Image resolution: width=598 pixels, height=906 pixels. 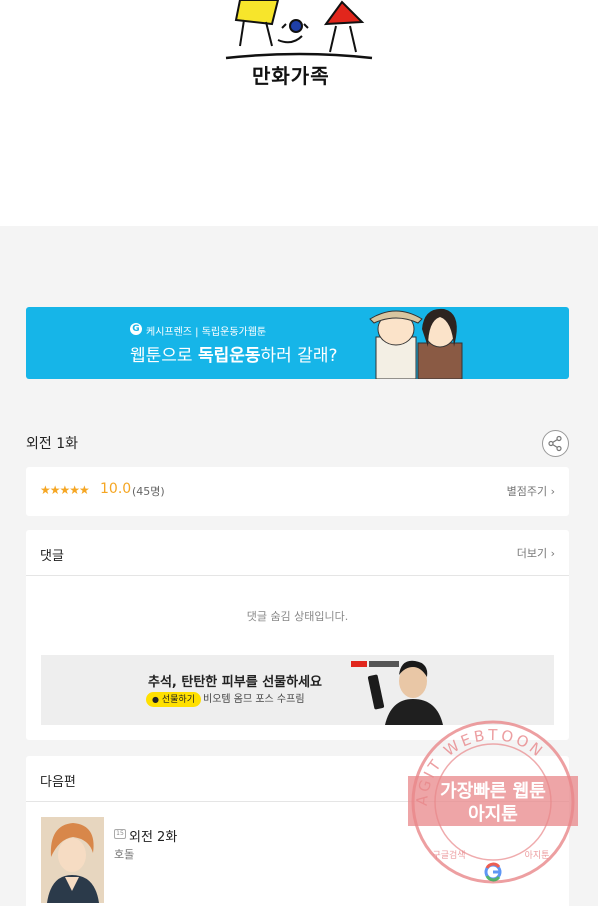 I want to click on google-g-icon, so click(x=493, y=872).